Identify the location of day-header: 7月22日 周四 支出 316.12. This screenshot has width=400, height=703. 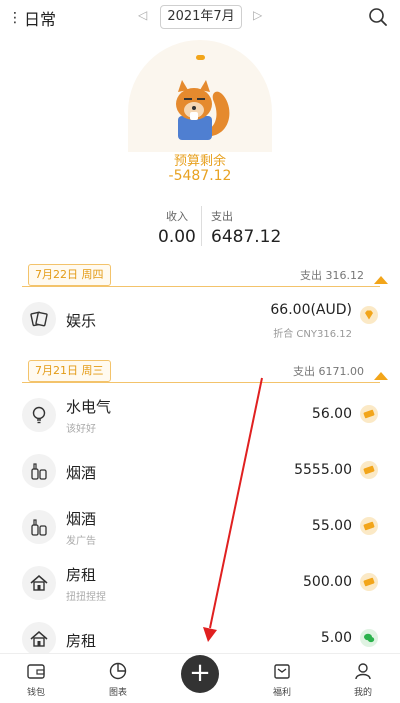
(208, 276).